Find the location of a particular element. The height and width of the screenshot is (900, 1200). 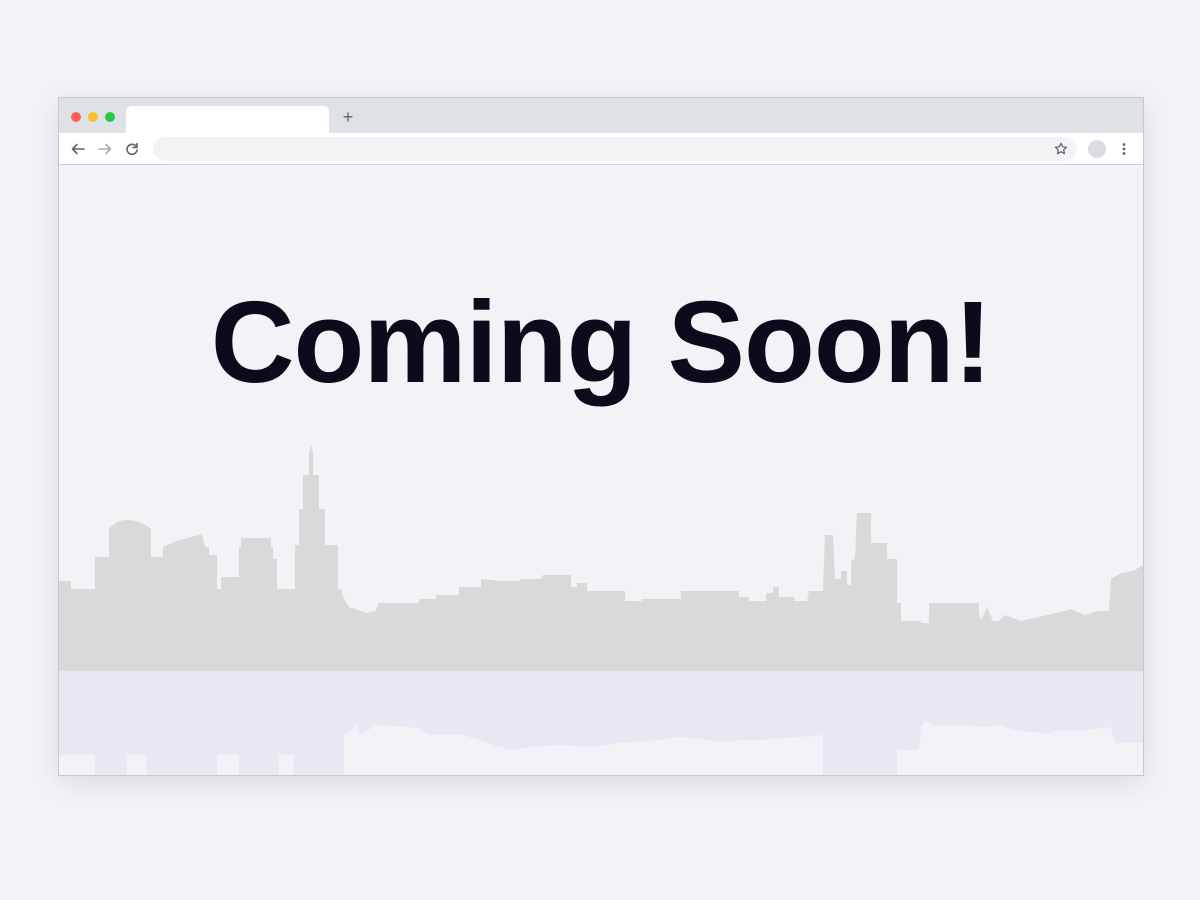

maximize-window-button is located at coordinates (110, 117).